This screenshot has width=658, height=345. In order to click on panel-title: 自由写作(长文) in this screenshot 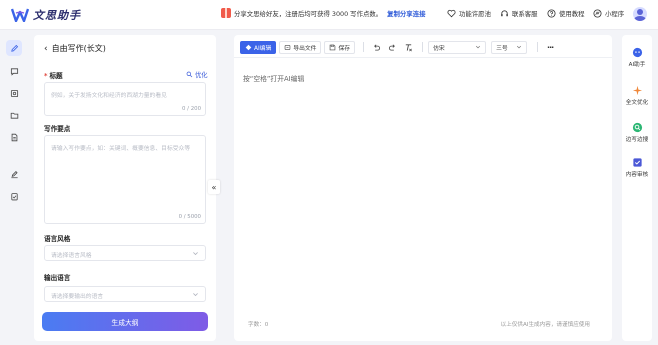, I will do `click(78, 48)`.